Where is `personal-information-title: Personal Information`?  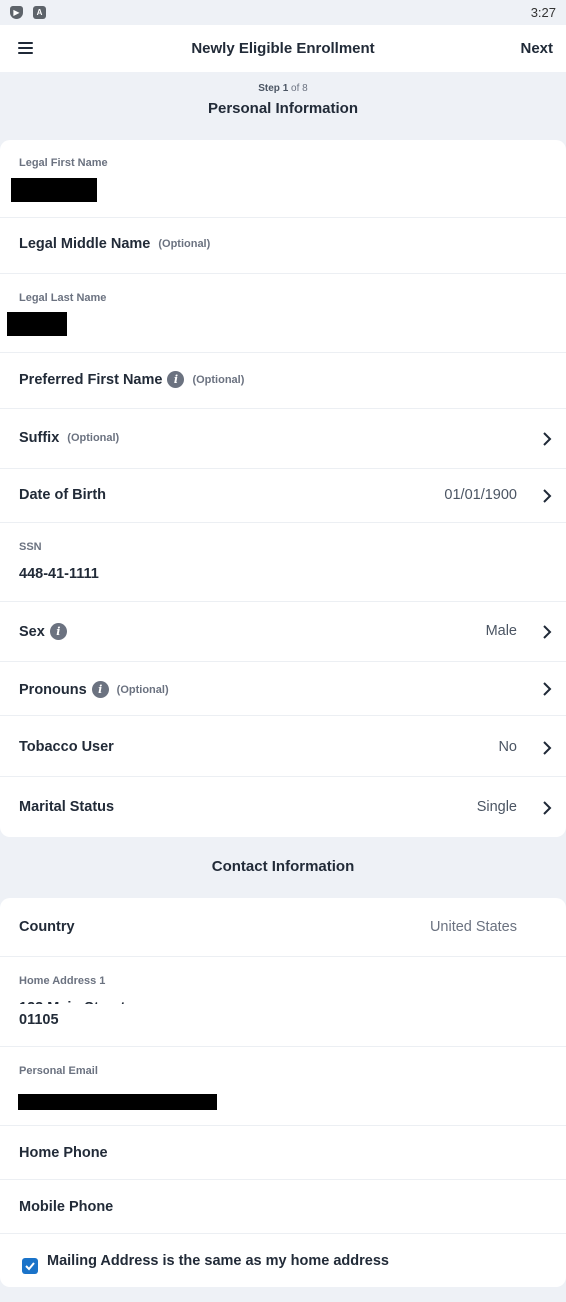 personal-information-title: Personal Information is located at coordinates (283, 108).